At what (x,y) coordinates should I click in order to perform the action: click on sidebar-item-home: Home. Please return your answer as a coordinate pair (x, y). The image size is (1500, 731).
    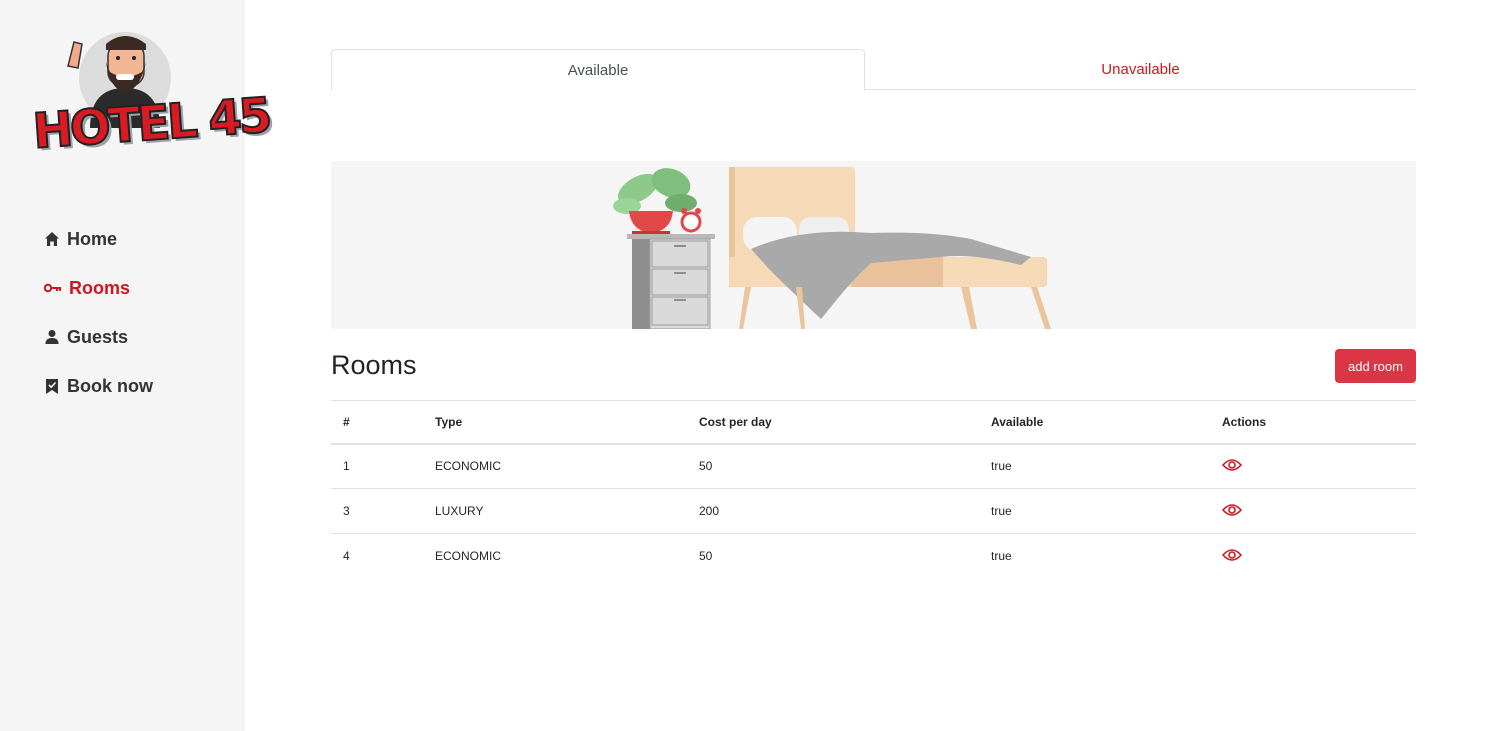
    Looking at the image, I should click on (98, 239).